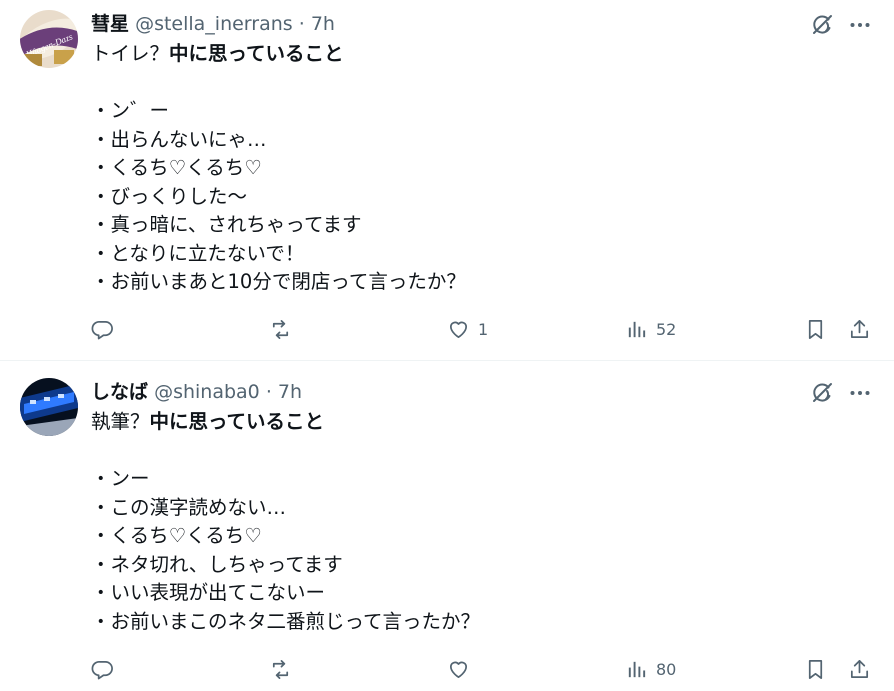 This screenshot has width=894, height=691. Describe the element at coordinates (207, 392) in the screenshot. I see `user-handle: @shinaba0` at that location.